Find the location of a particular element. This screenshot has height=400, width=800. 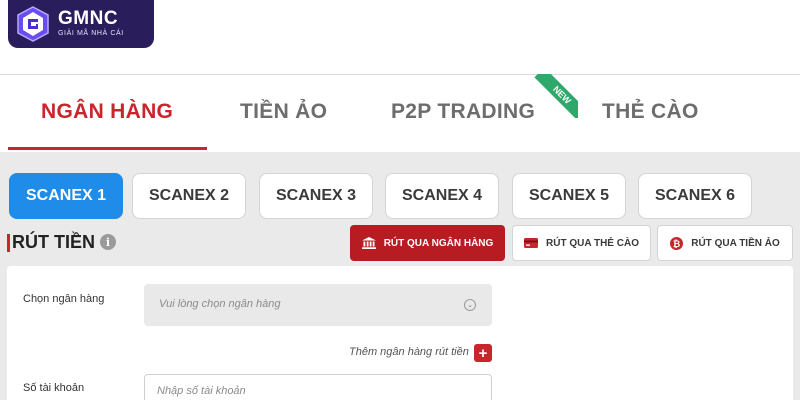

scanex-tab-5: SCANEX 5 is located at coordinates (569, 196).